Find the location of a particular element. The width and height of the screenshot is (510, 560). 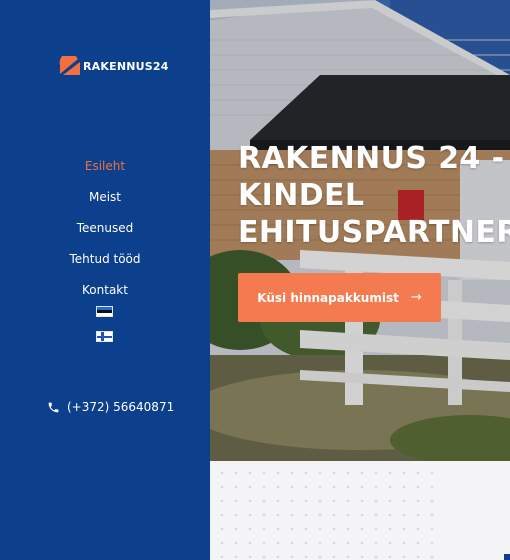

phone-icon is located at coordinates (53, 407).